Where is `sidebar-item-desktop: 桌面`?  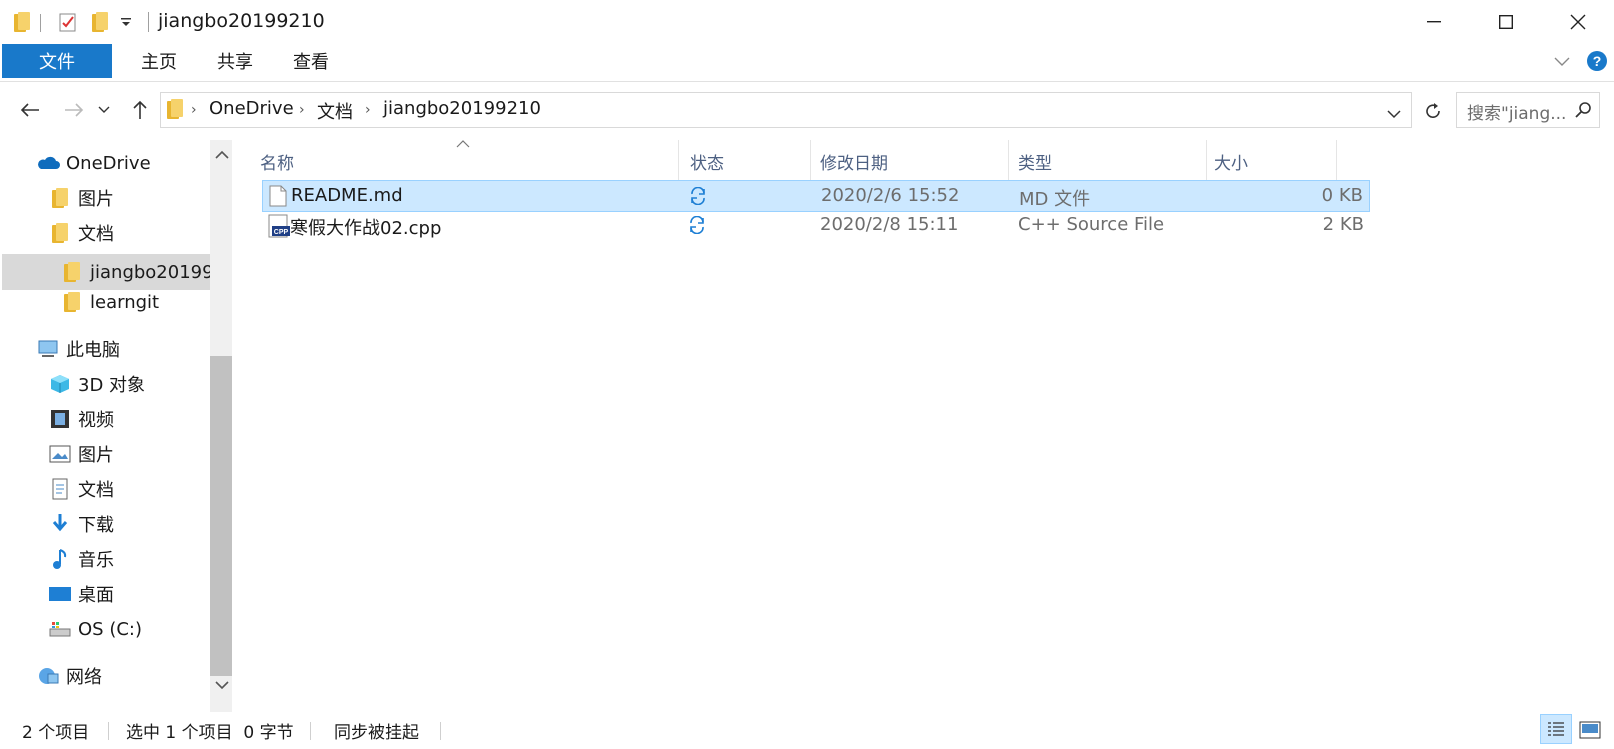
sidebar-item-desktop: 桌面 is located at coordinates (81, 594).